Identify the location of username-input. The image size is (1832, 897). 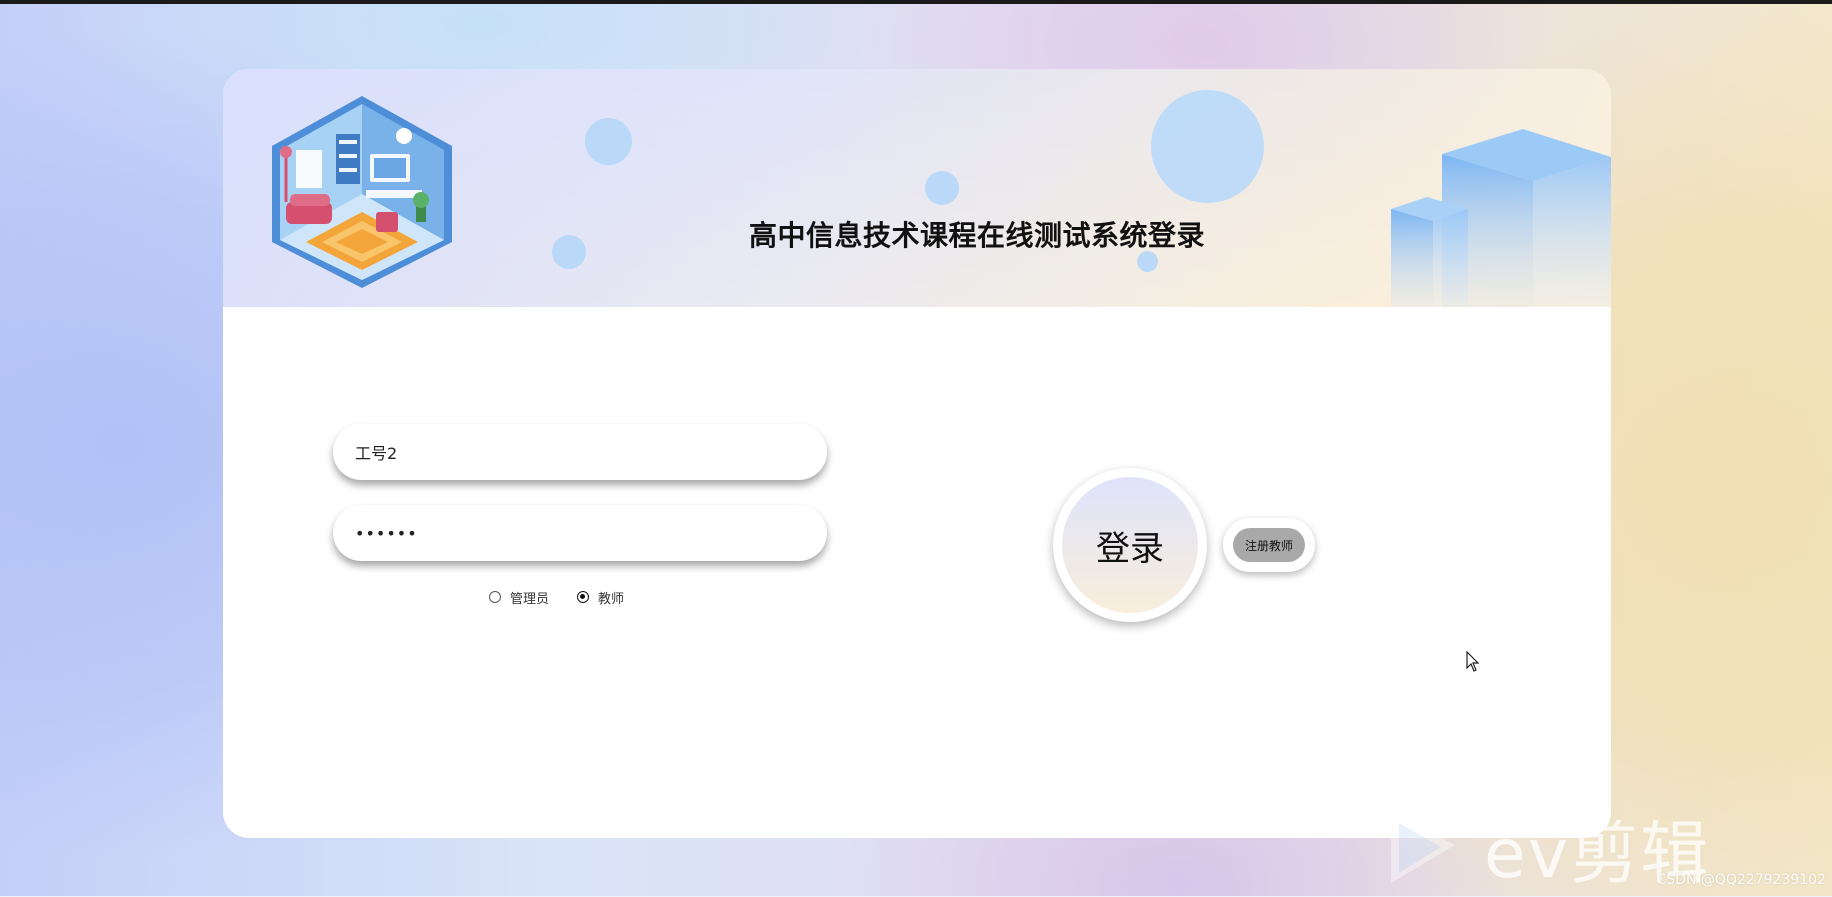
(590, 452).